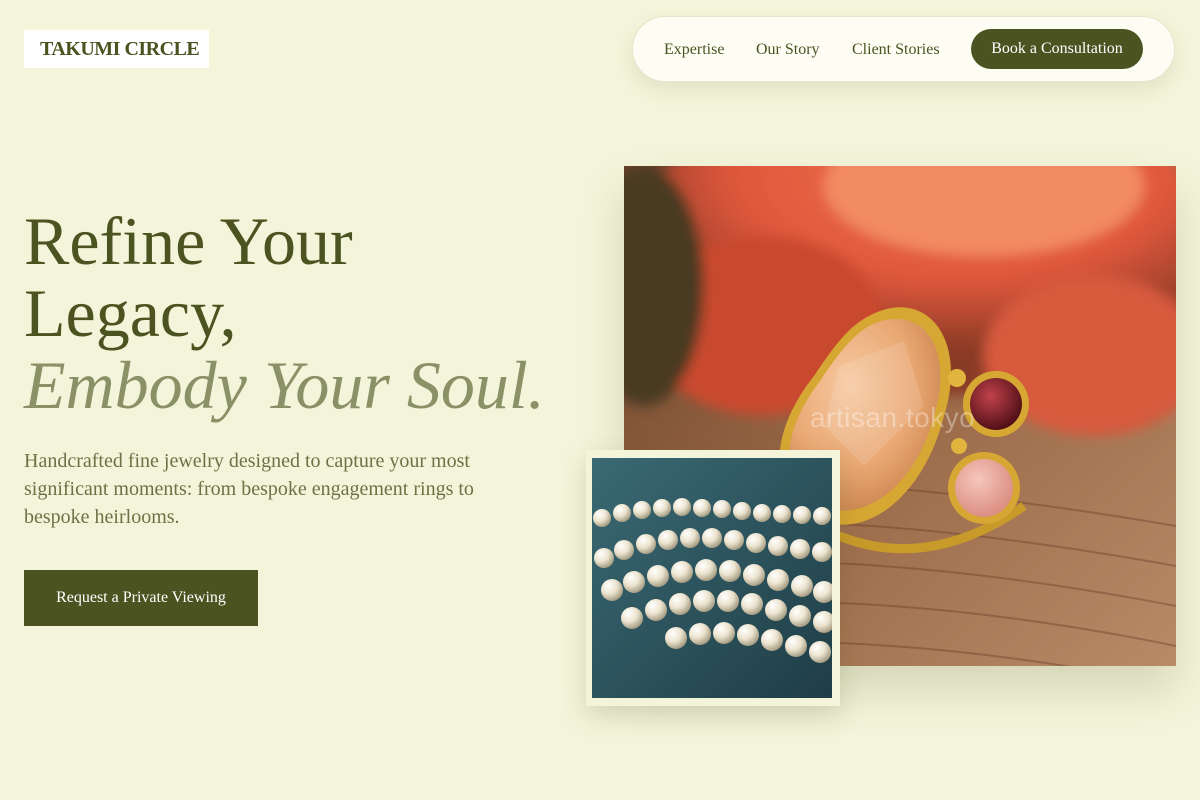  Describe the element at coordinates (896, 50) in the screenshot. I see `nav-link-client-stories: Client Stories` at that location.